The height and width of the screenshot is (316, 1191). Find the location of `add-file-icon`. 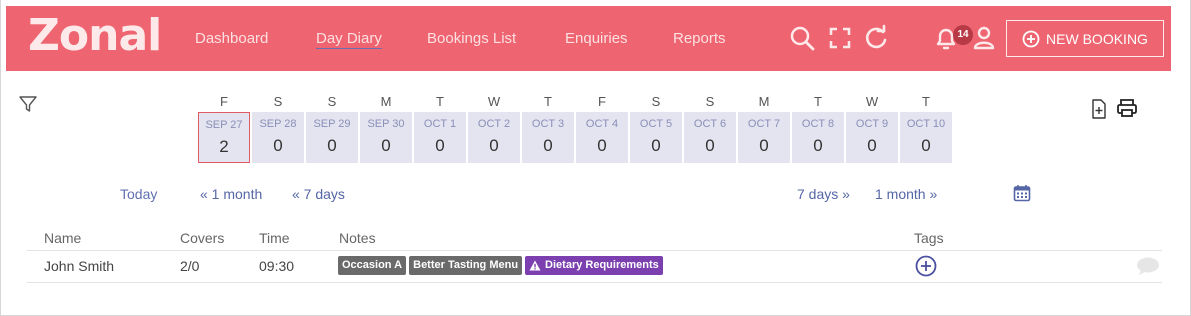

add-file-icon is located at coordinates (1099, 109).